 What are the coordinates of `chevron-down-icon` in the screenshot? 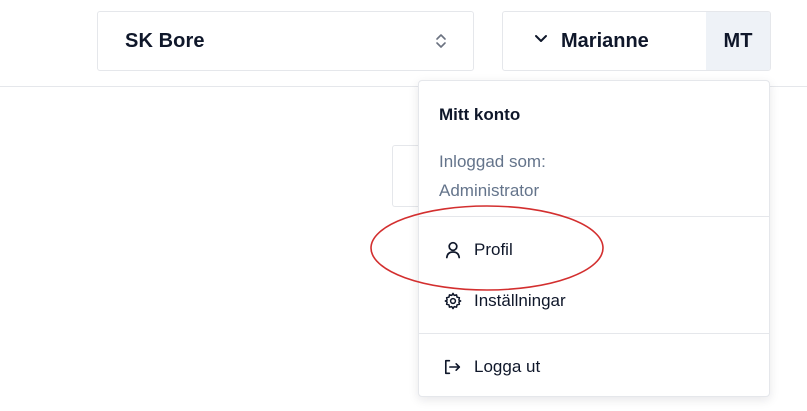 It's located at (541, 41).